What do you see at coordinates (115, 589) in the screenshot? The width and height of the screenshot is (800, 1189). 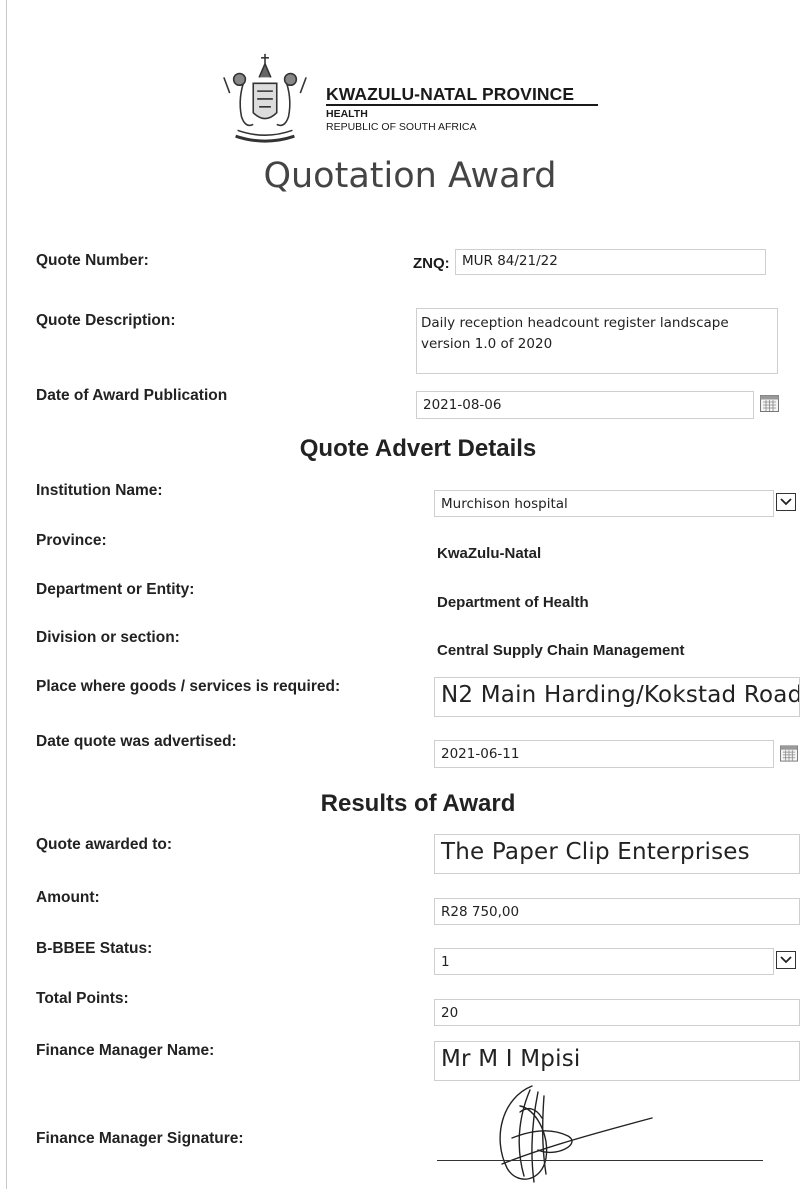 I see `department-label: Department or Entity:` at bounding box center [115, 589].